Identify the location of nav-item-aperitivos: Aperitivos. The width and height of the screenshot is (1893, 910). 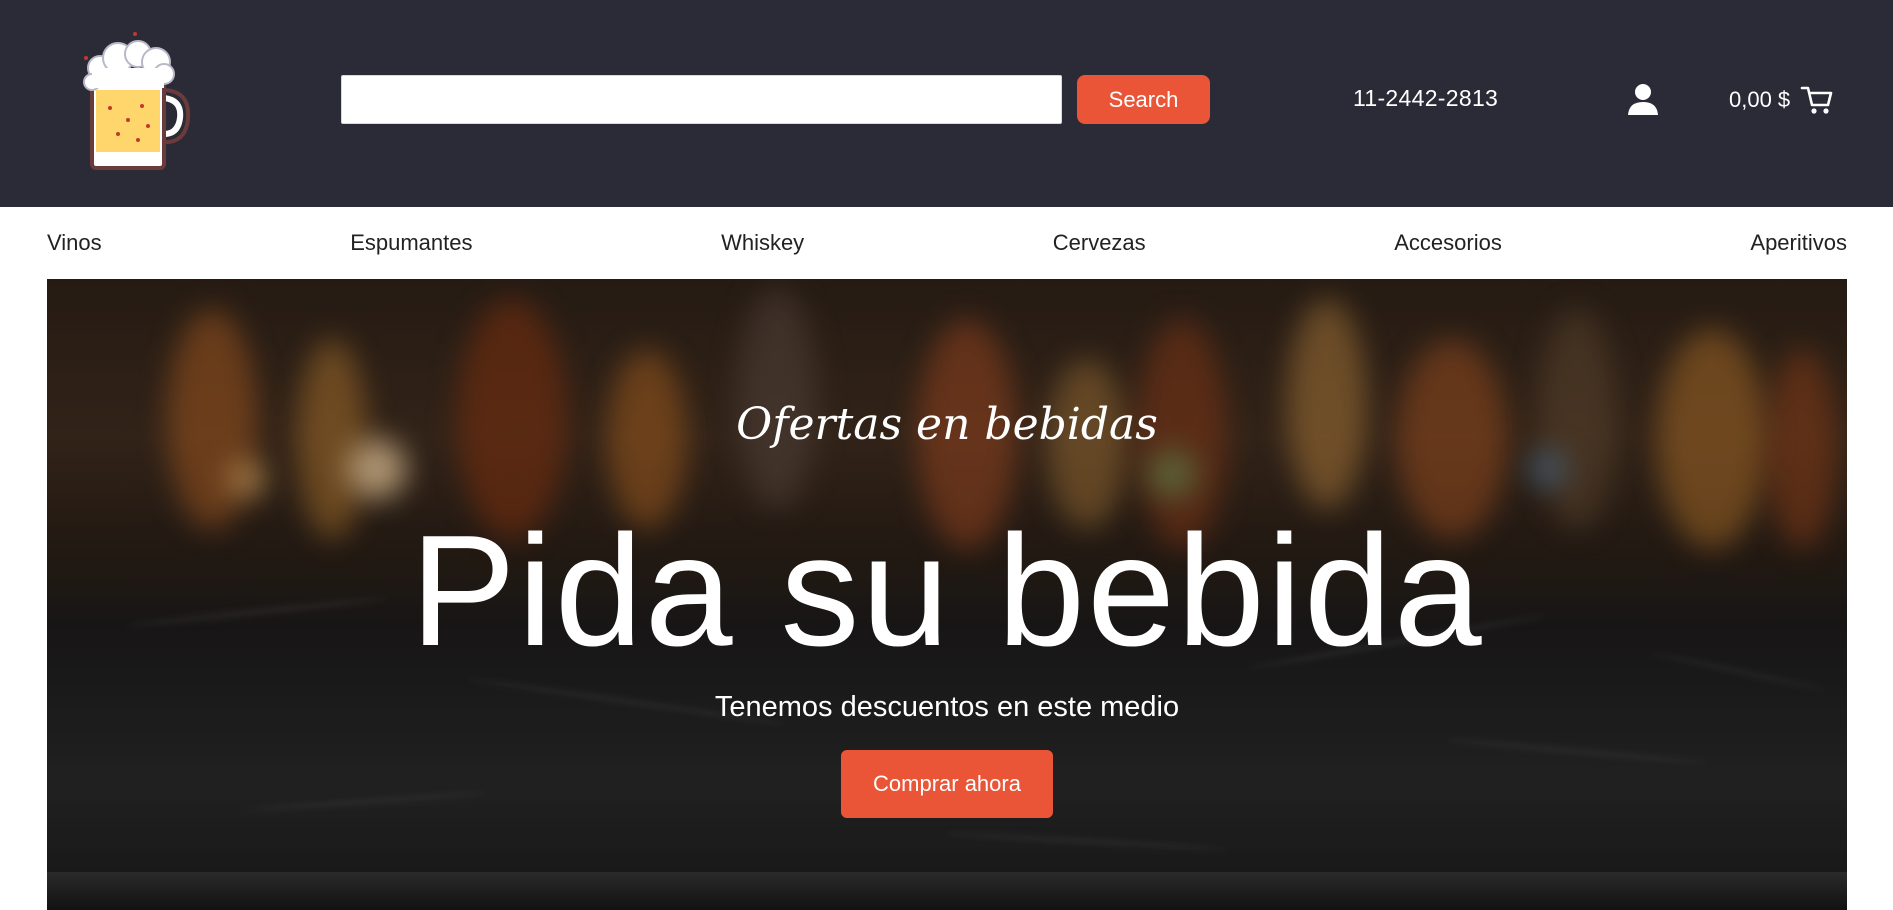
(1798, 243).